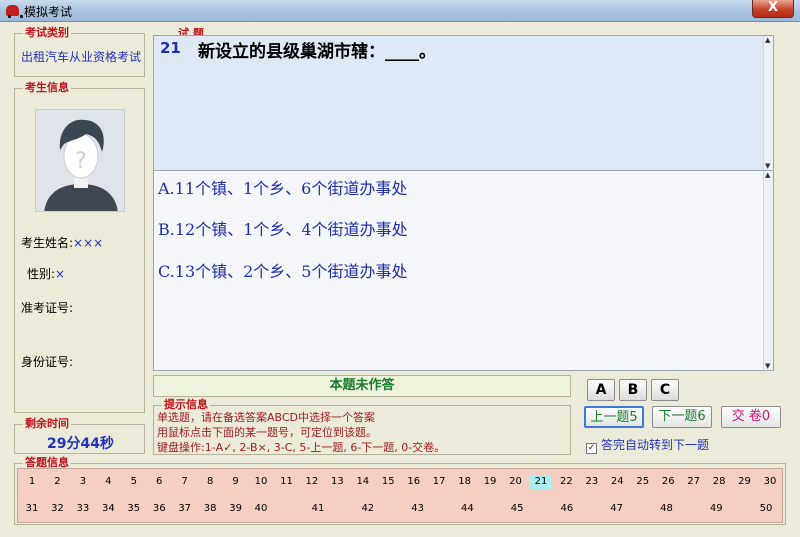 The height and width of the screenshot is (537, 800). I want to click on question-number-cell-15: 15, so click(388, 482).